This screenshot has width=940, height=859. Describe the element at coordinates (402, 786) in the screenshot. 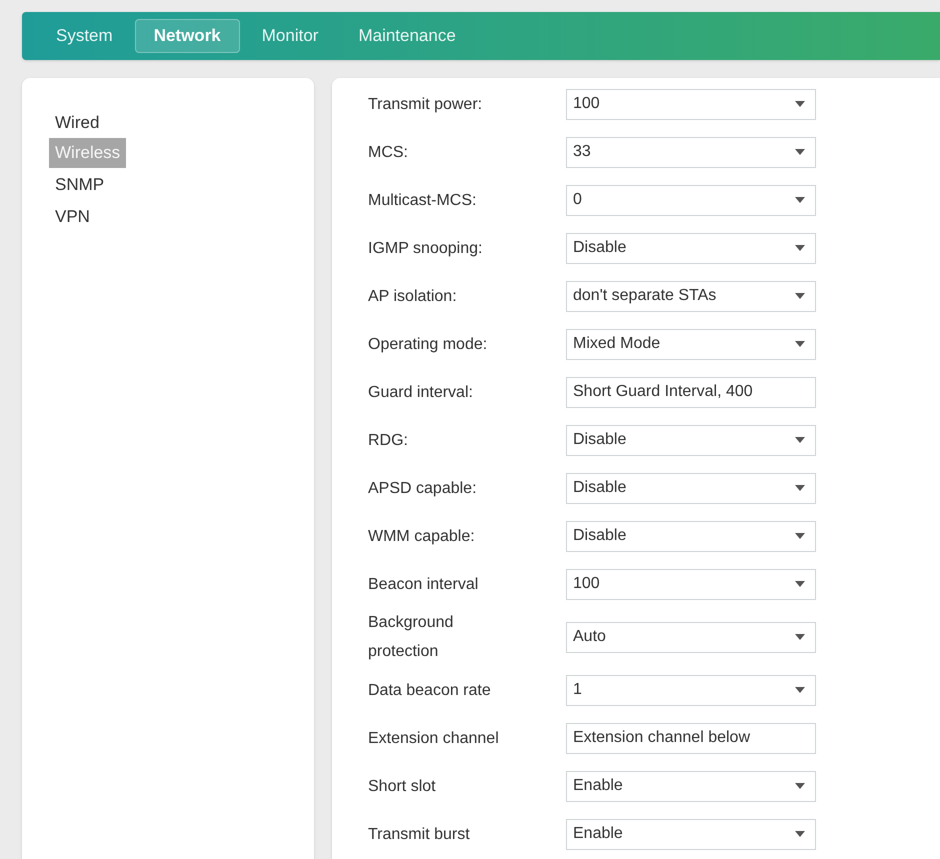

I see `setting-label: Short slot` at that location.